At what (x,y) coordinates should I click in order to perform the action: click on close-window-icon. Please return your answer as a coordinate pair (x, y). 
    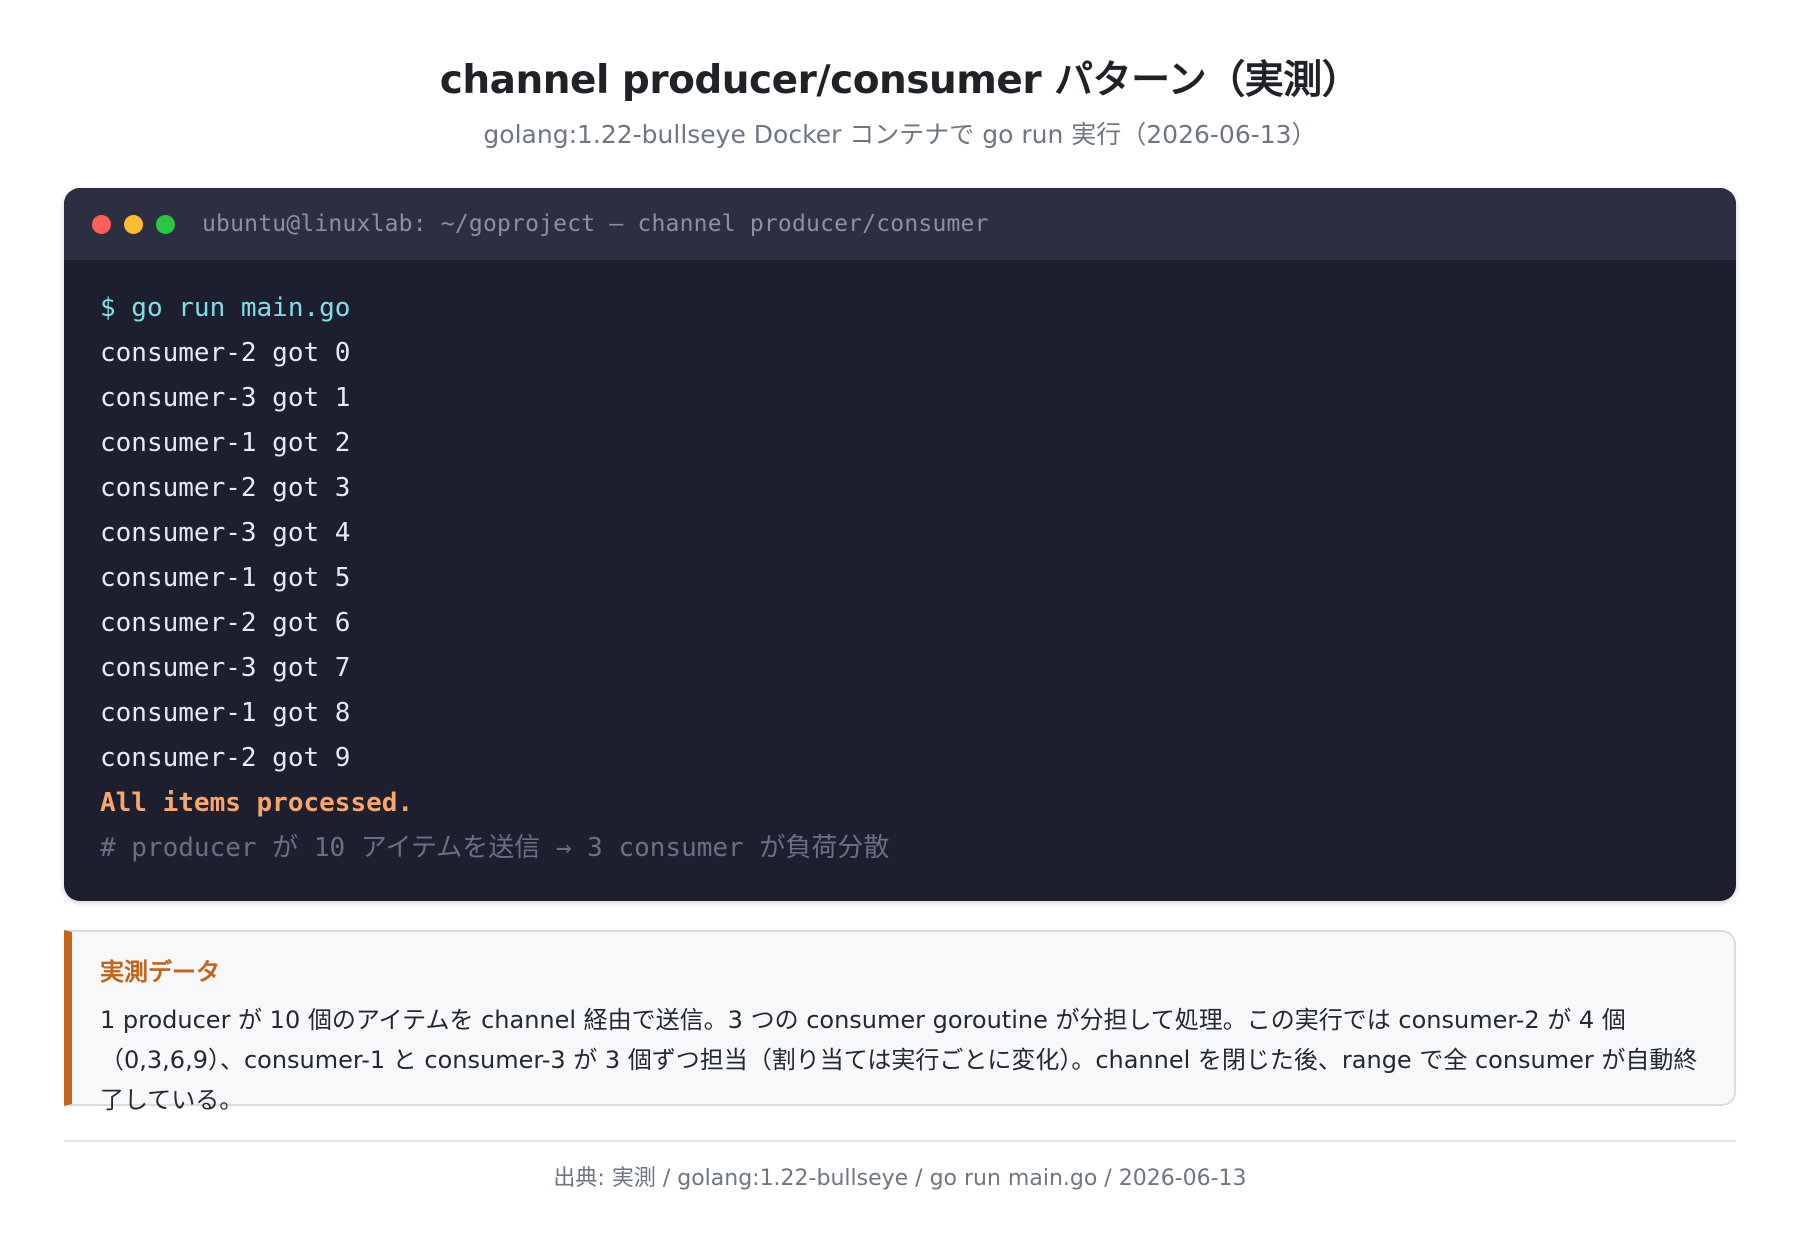
    Looking at the image, I should click on (101, 224).